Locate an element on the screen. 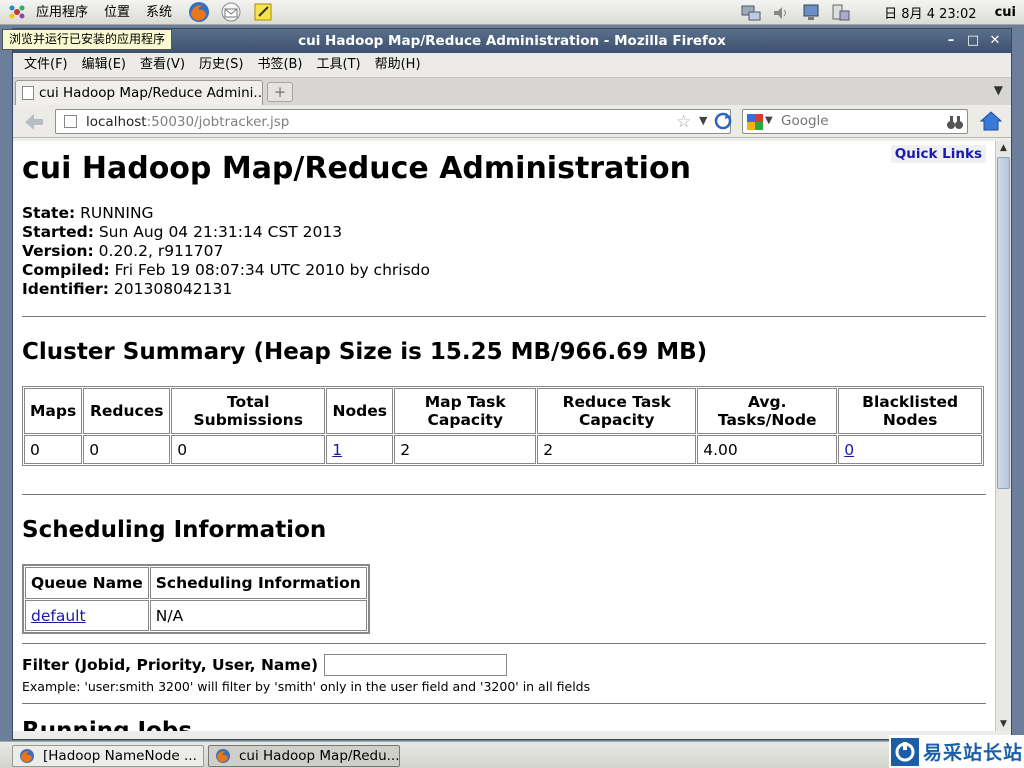 The image size is (1024, 768). tab-list-chevron-icon: ▼ is located at coordinates (998, 90).